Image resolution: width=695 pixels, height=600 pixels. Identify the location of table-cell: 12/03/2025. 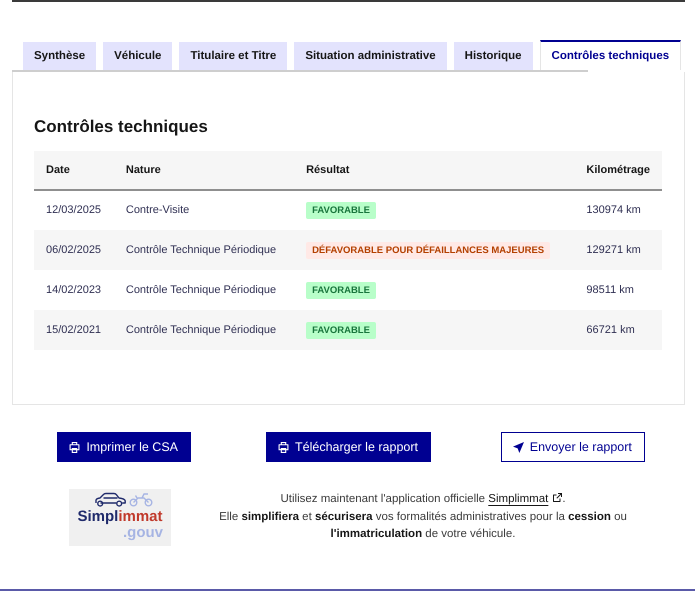
(74, 210).